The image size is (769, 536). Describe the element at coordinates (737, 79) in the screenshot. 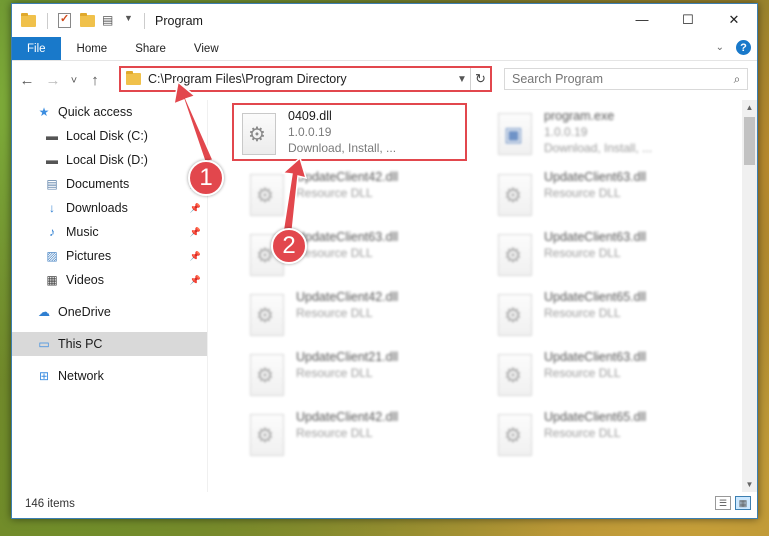

I see `search-icon: ⌕` at that location.